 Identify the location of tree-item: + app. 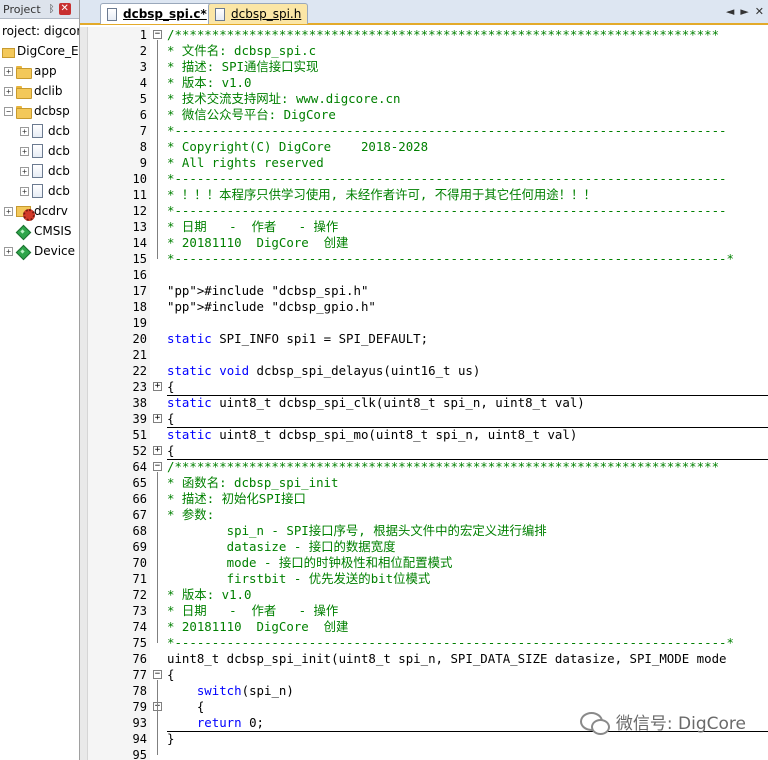
(30, 71).